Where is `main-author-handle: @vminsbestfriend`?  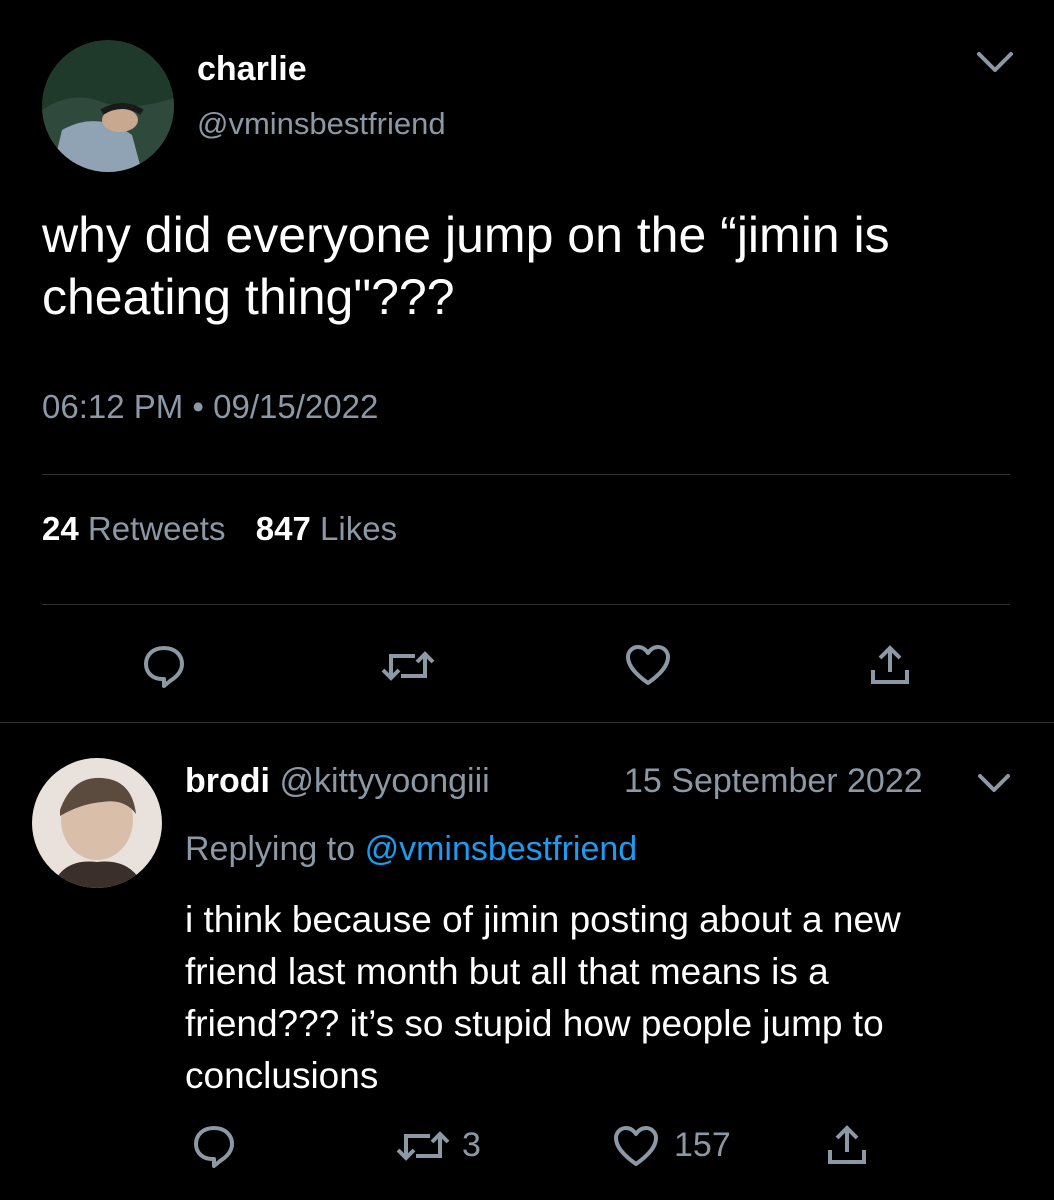 main-author-handle: @vminsbestfriend is located at coordinates (321, 124).